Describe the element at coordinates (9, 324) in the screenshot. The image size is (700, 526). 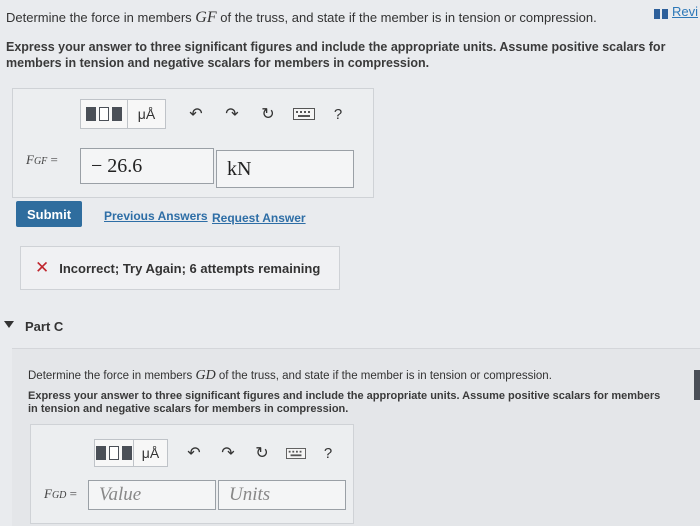
I see `collapse-arrow-icon` at that location.